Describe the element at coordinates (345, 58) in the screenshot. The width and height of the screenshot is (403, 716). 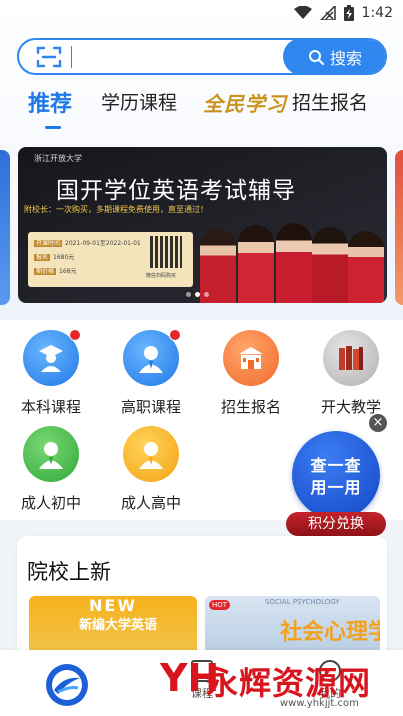
I see `search-button-label: 搜索` at that location.